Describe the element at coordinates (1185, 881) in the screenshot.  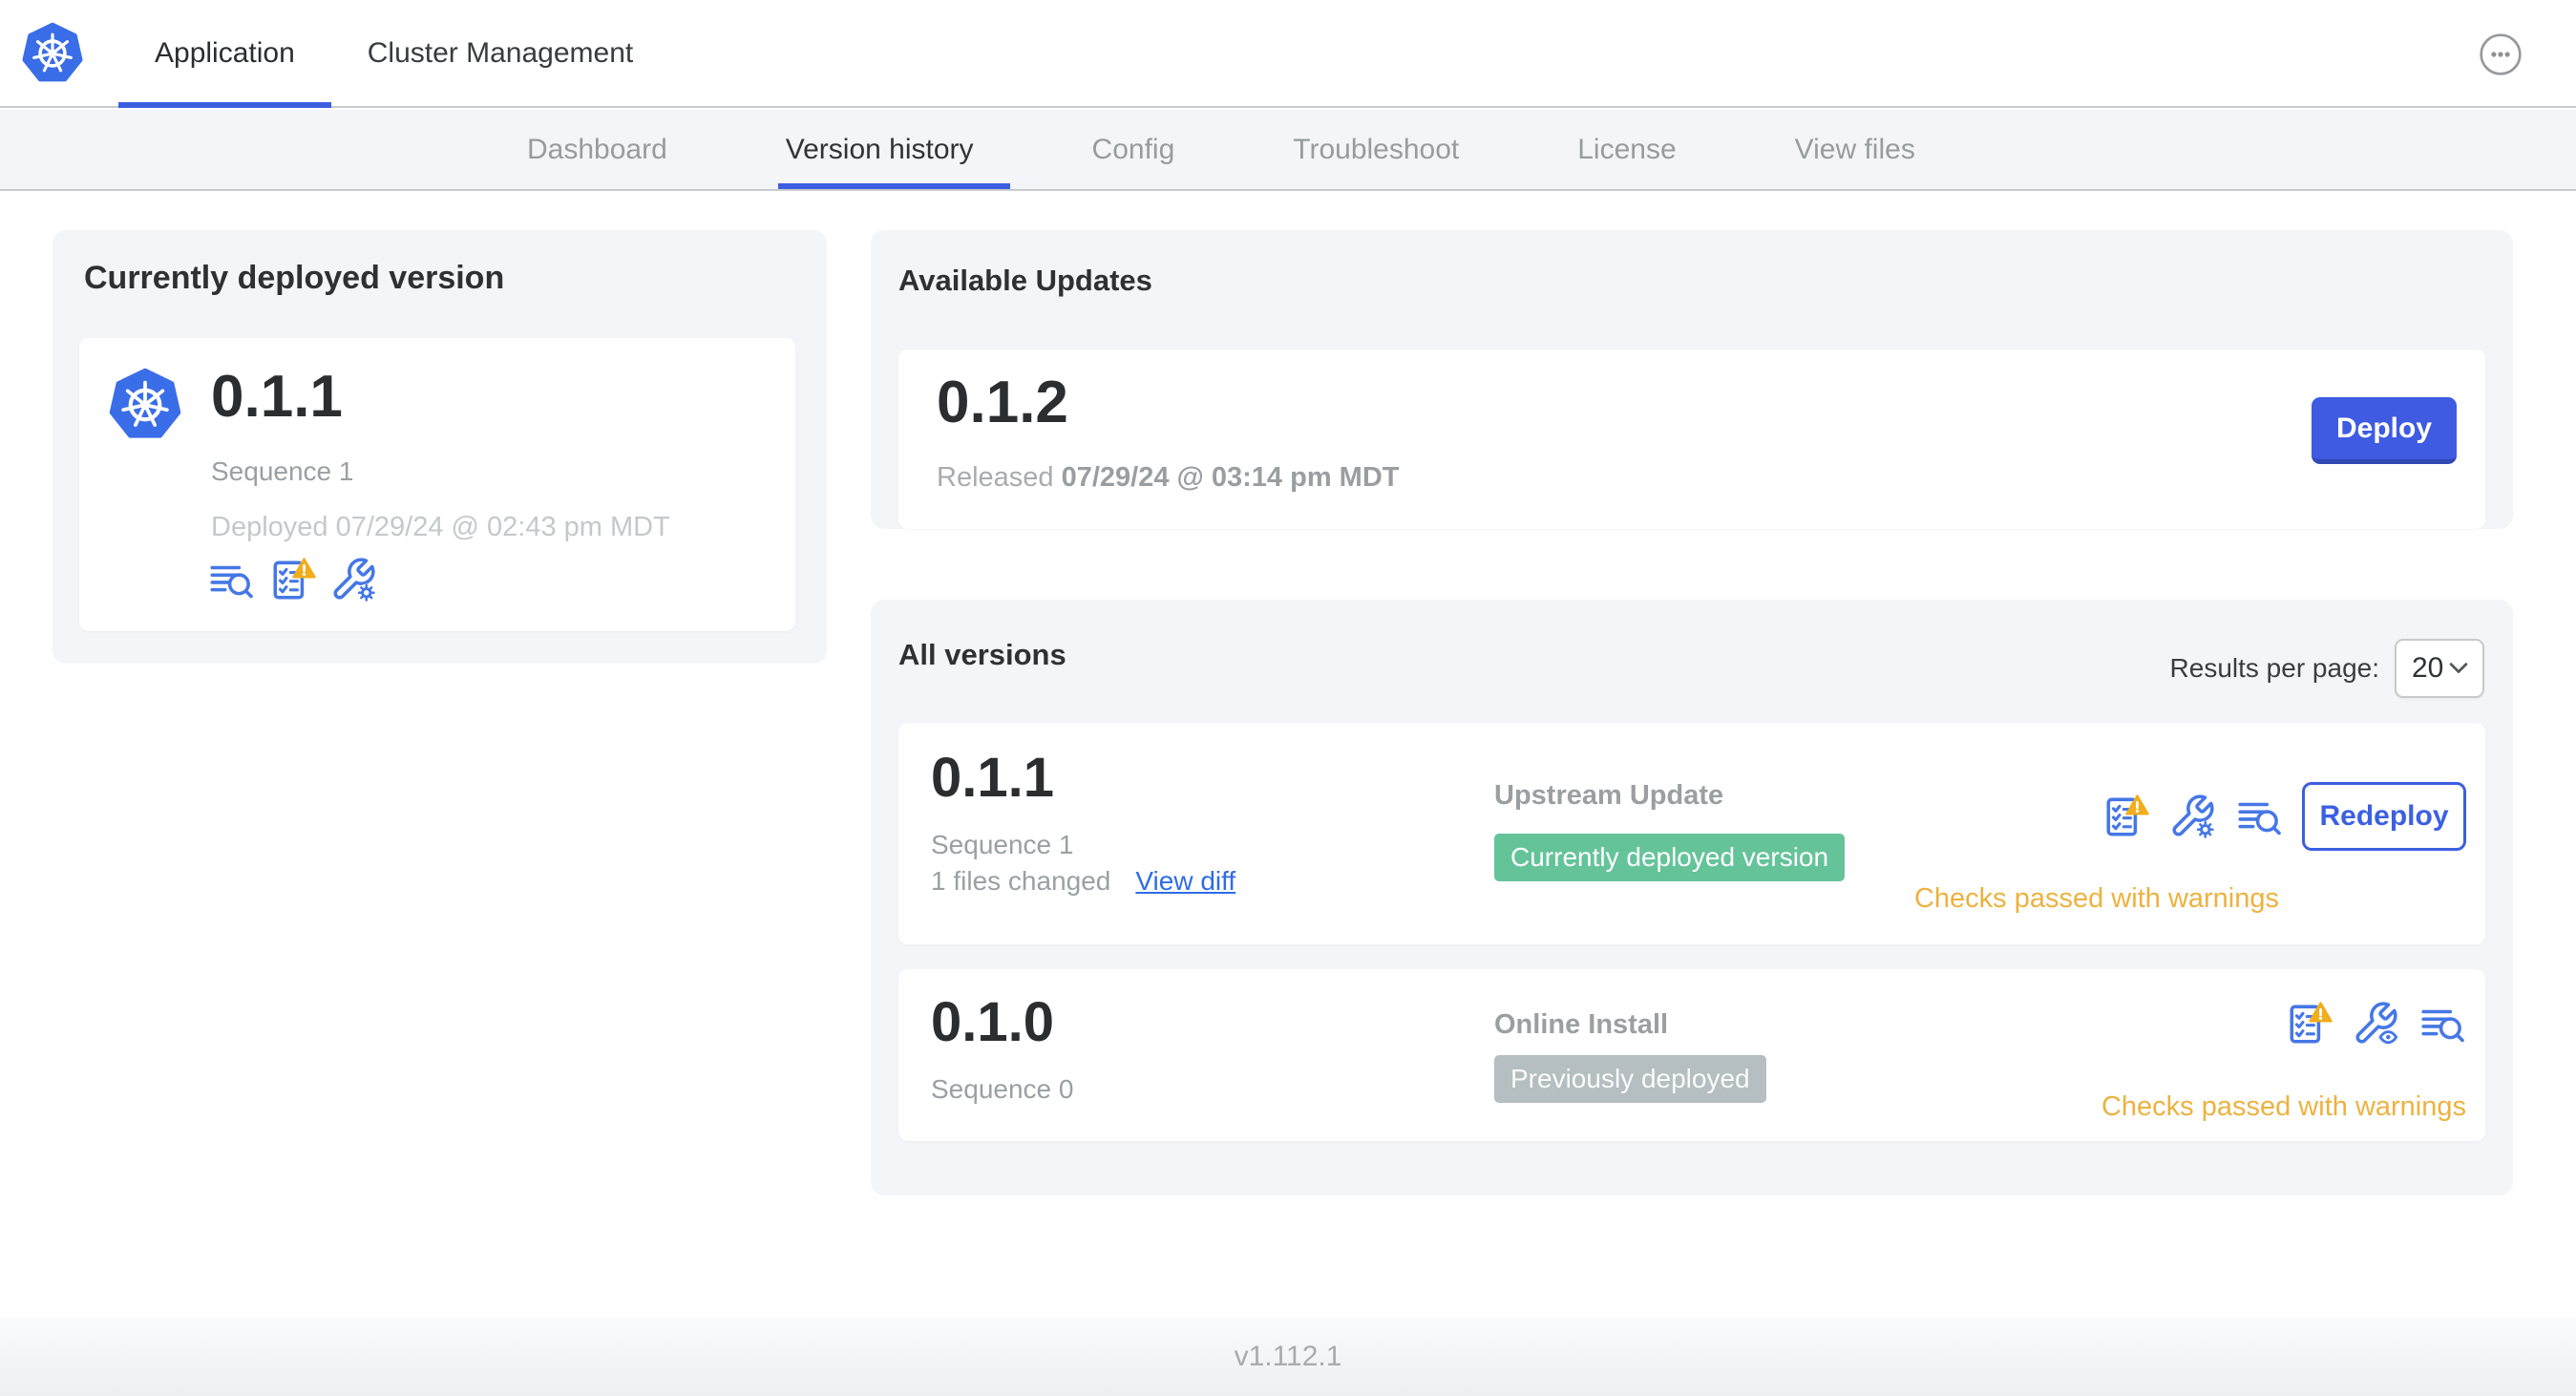
I see `view-diff-link: View diff` at that location.